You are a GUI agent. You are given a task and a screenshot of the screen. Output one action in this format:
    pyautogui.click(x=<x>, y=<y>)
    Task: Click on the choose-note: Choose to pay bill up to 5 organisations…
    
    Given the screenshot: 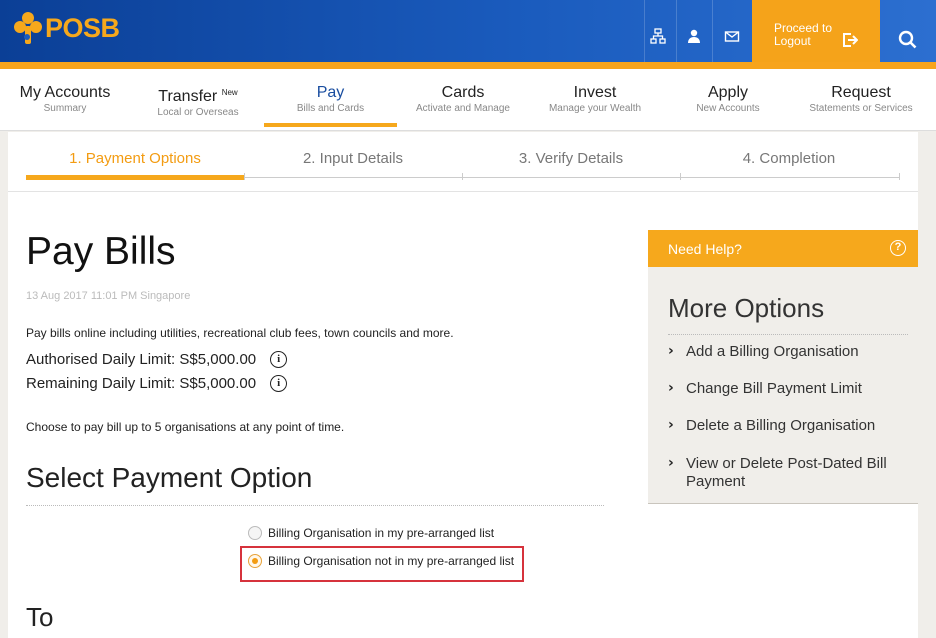 What is the action you would take?
    pyautogui.click(x=185, y=427)
    